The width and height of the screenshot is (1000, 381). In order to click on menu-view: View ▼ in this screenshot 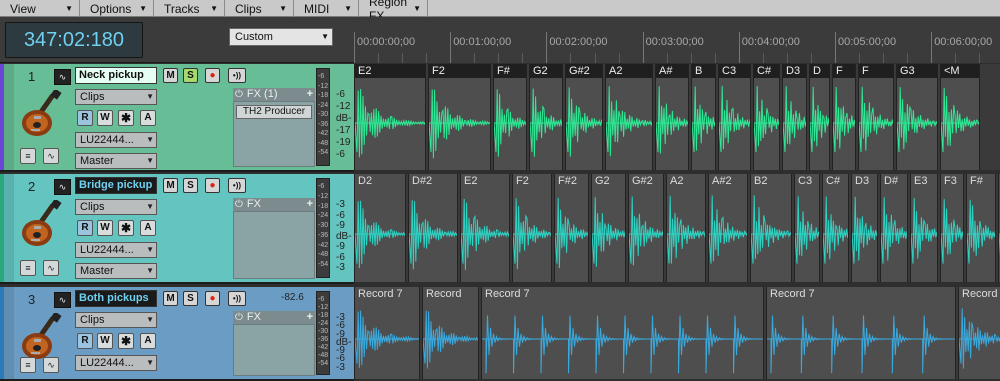, I will do `click(40, 8)`.